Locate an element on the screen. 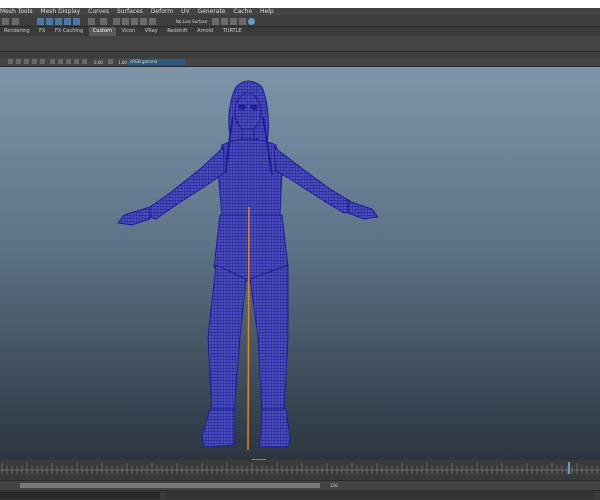 This screenshot has width=600, height=500. tab-rendering: Rendering is located at coordinates (17, 31).